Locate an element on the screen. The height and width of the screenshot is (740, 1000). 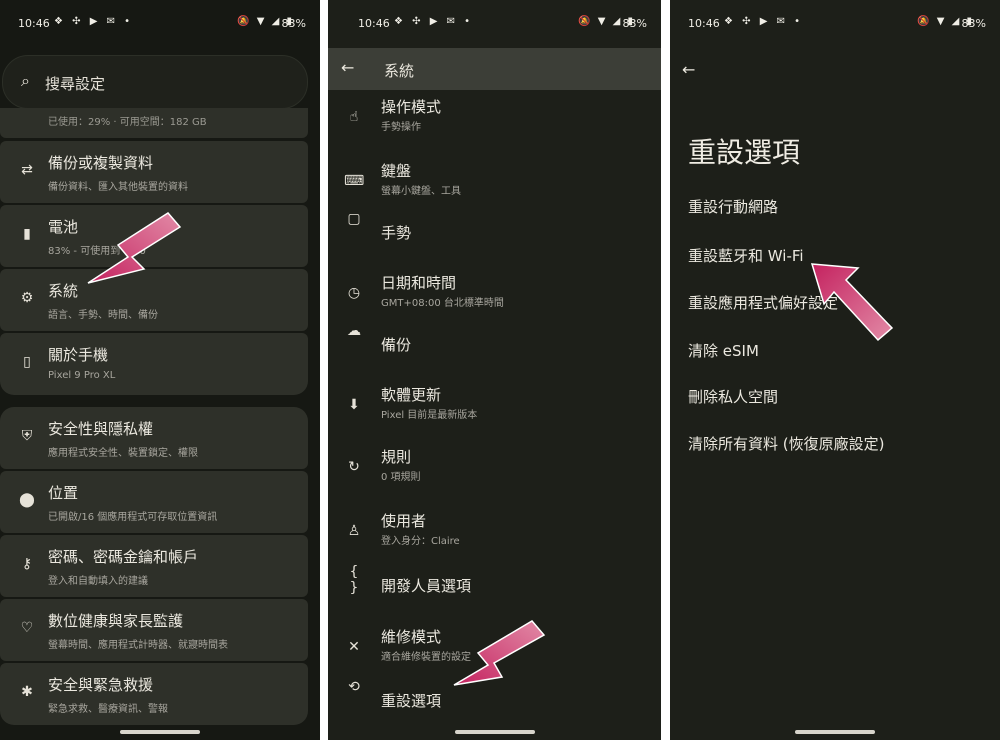
reset-option-6: 清除所有資料 (恢復原廠設定) is located at coordinates (786, 443).